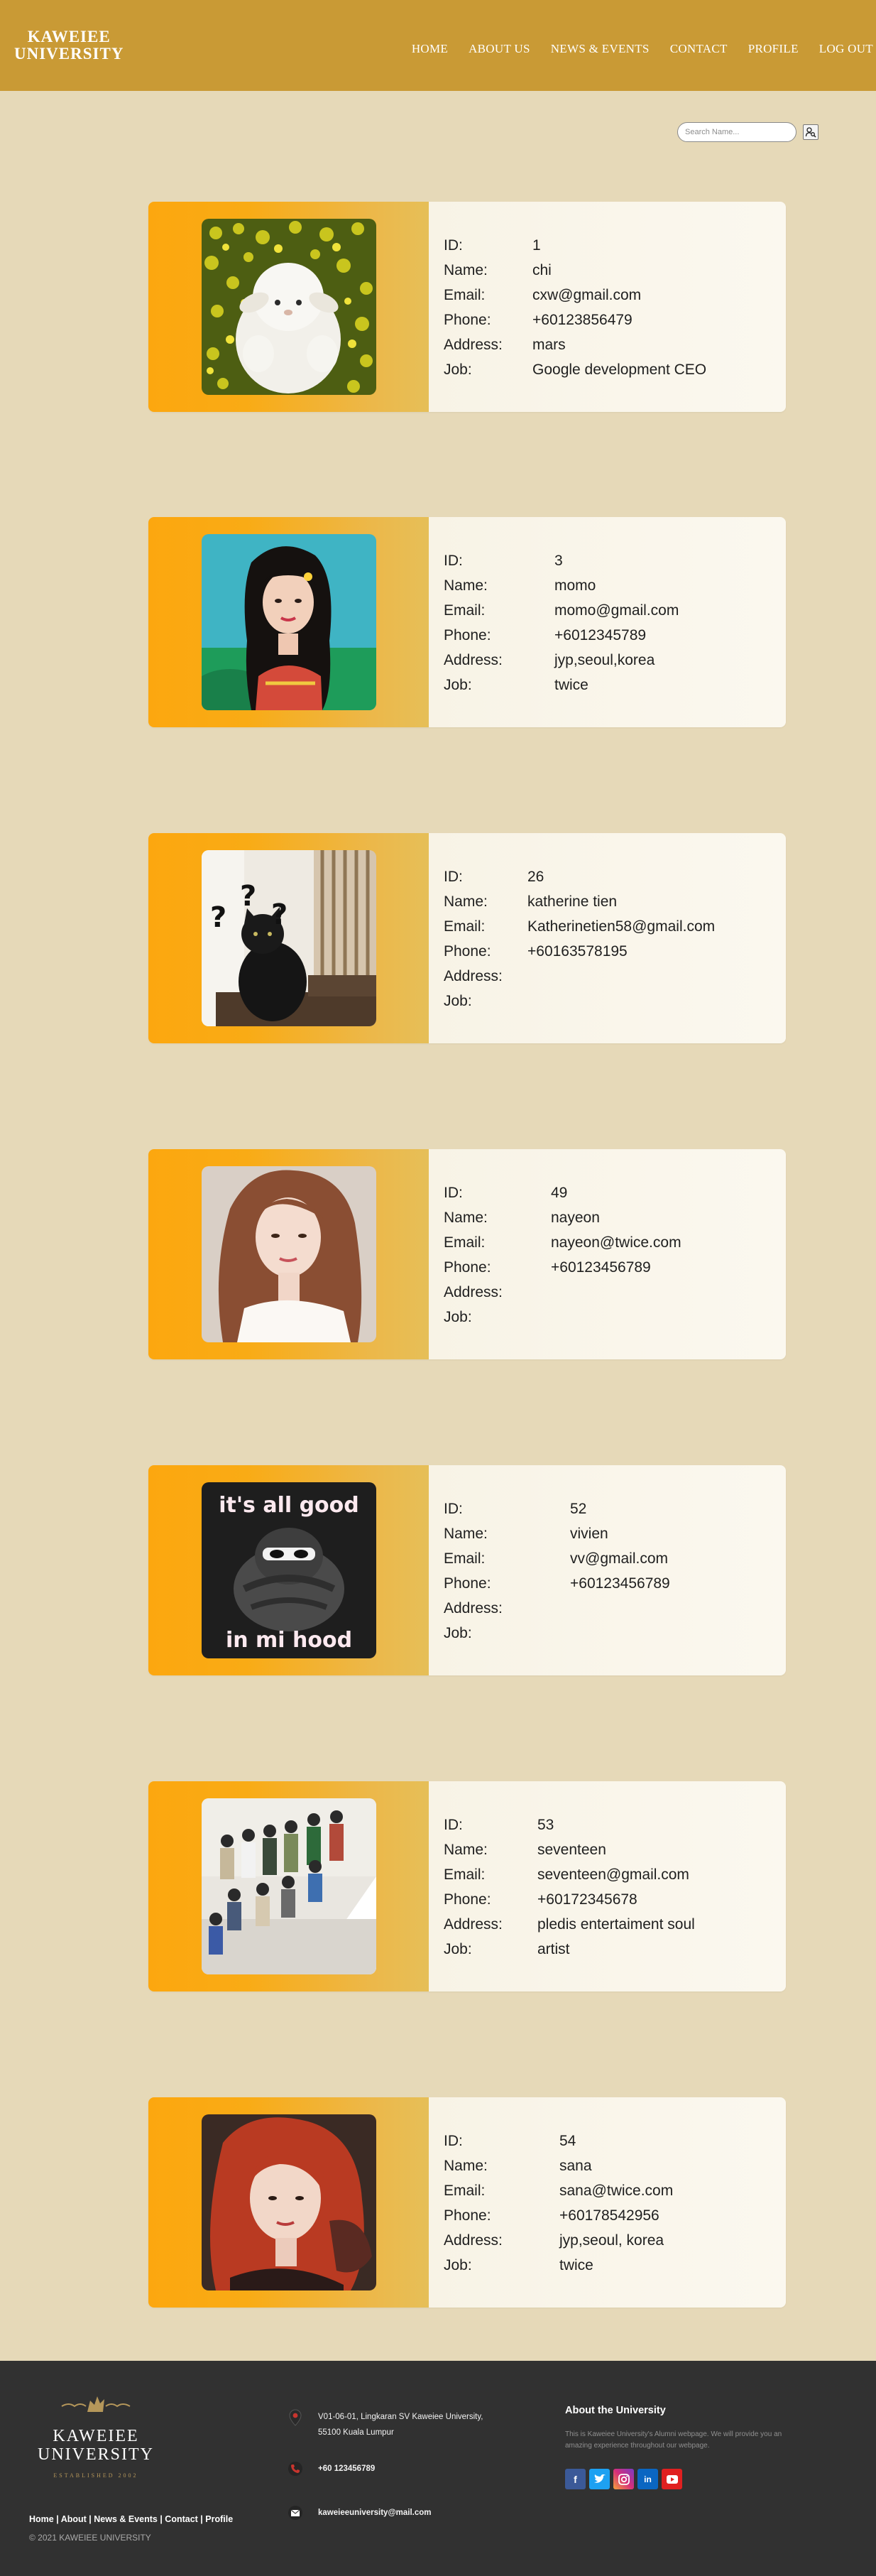 The image size is (876, 2576). Describe the element at coordinates (615, 1874) in the screenshot. I see `info-row-email: Email: seventeen@gmail.com` at that location.